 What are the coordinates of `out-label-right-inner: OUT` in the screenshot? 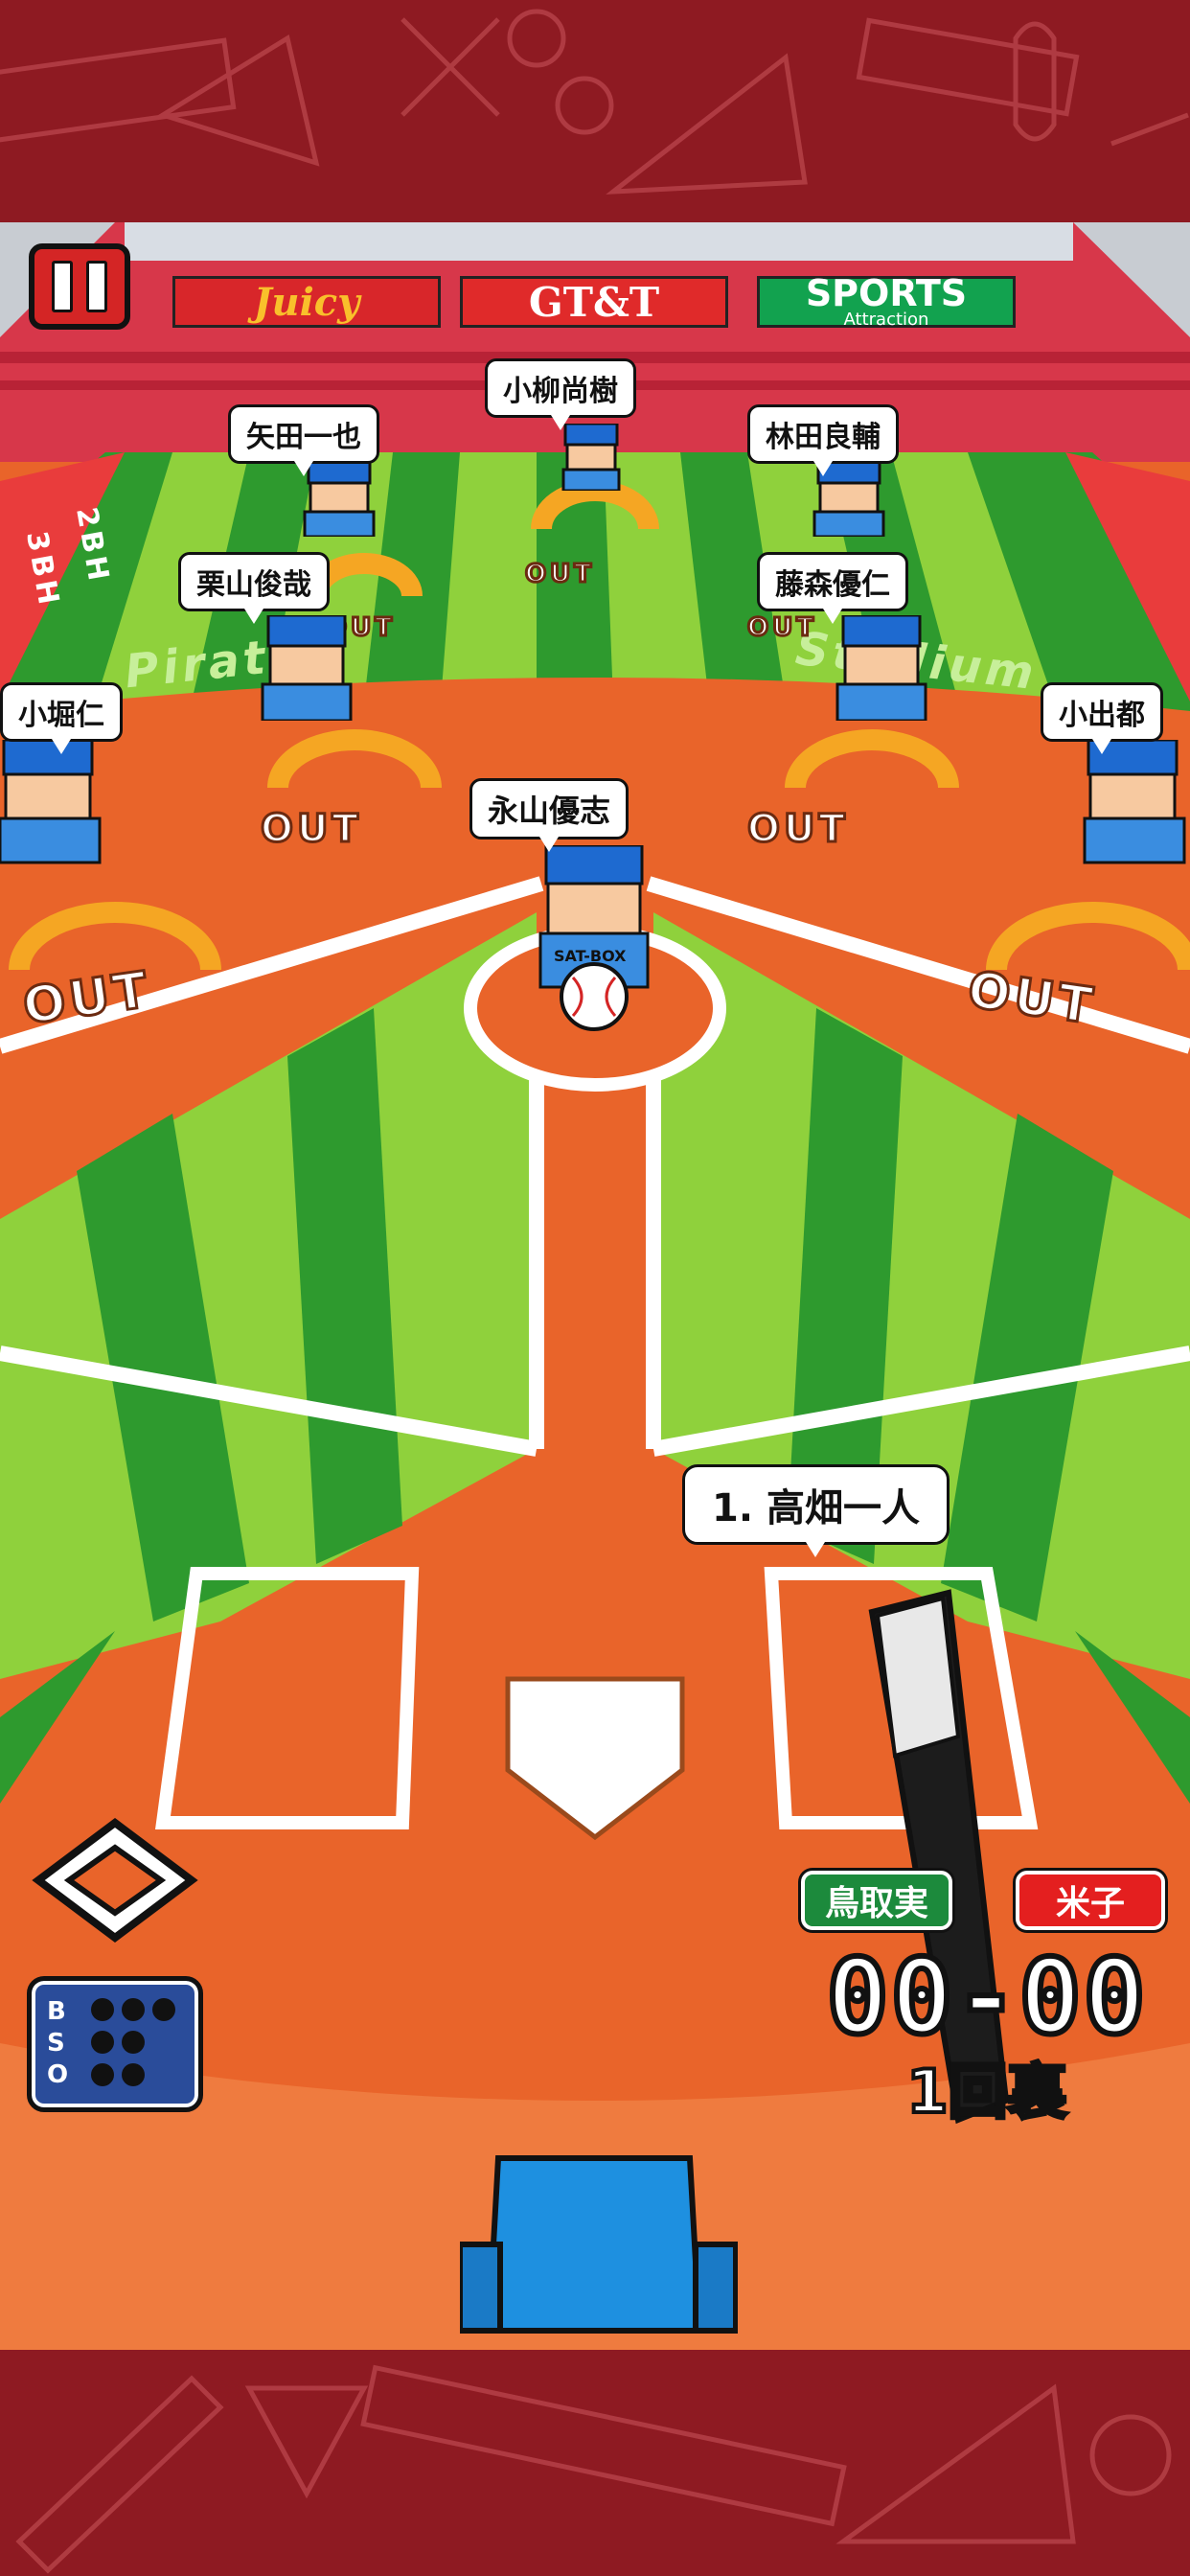 It's located at (797, 829).